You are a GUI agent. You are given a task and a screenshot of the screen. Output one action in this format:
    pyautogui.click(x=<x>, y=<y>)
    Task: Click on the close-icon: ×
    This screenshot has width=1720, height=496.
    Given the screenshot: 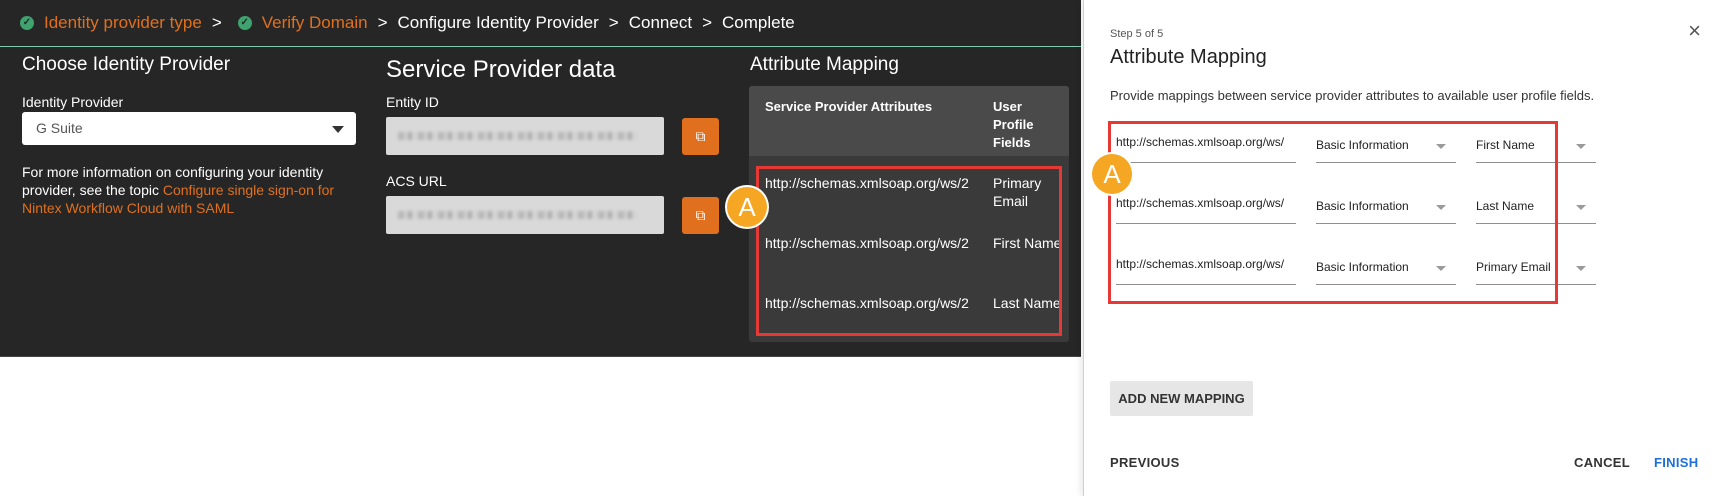 What is the action you would take?
    pyautogui.click(x=1694, y=31)
    